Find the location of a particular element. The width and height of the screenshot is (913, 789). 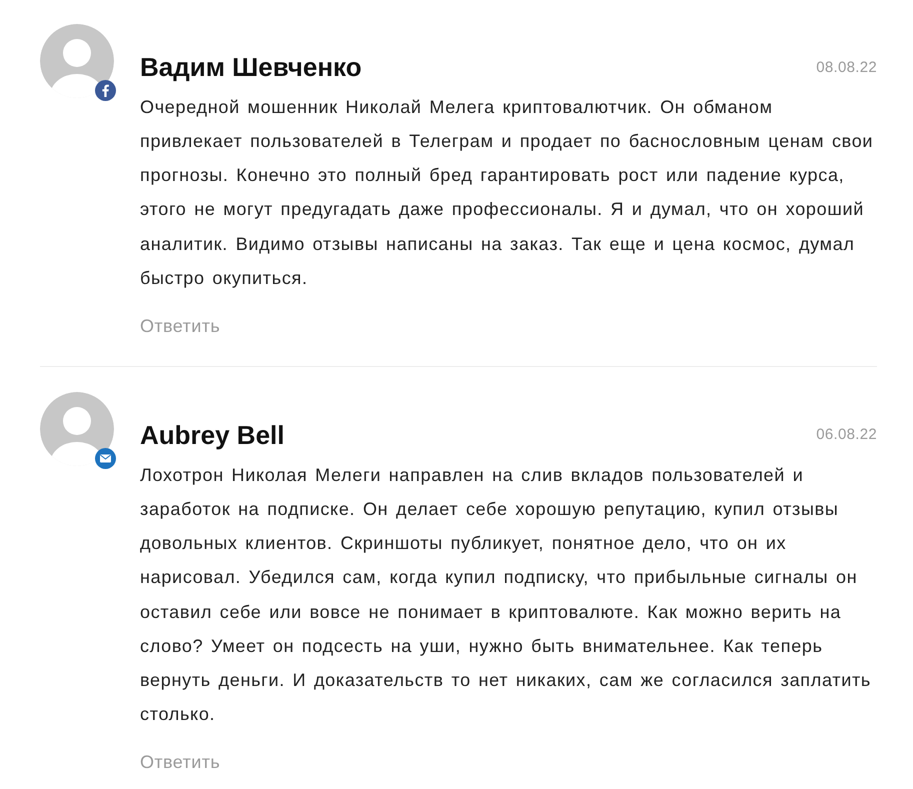

author-name: Вадим Шевченко is located at coordinates (251, 67).